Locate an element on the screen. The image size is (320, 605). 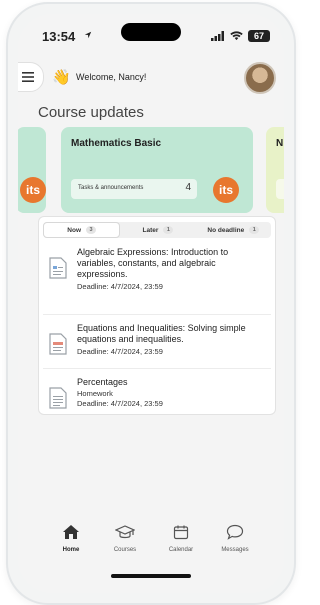
home-indicator is located at coordinates (151, 576).